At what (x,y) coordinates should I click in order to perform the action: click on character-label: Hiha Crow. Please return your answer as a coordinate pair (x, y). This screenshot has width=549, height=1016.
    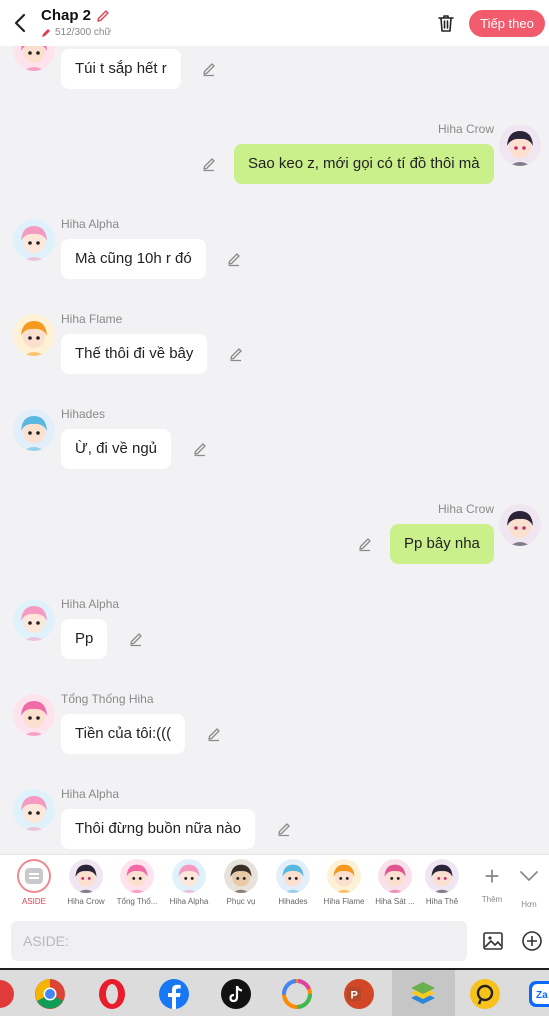
    Looking at the image, I should click on (86, 901).